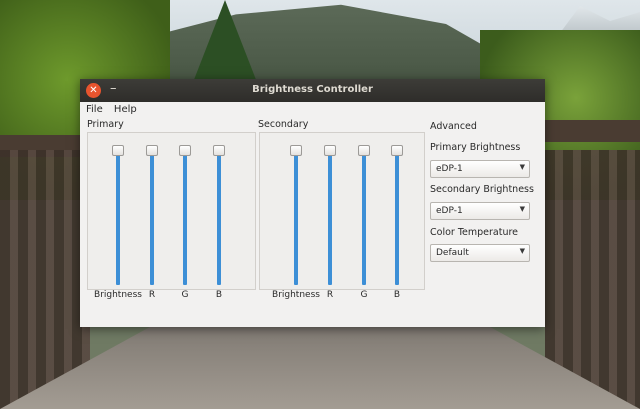 This screenshot has height=409, width=640. I want to click on wallpaper-handrail-right, so click(592, 131).